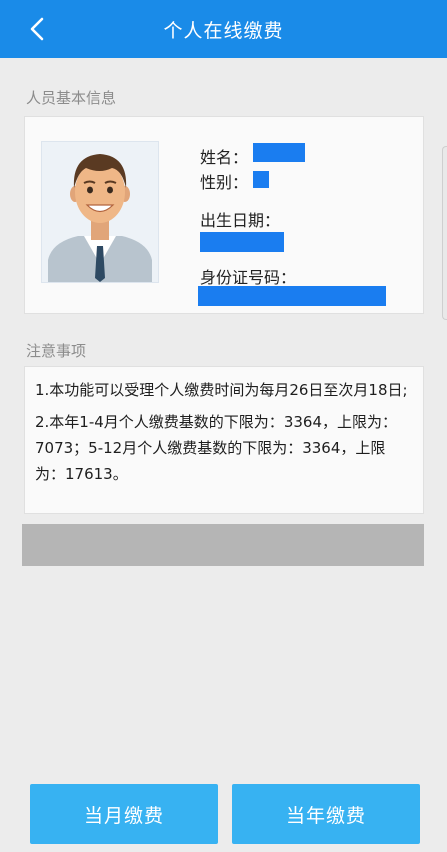 The width and height of the screenshot is (447, 852). What do you see at coordinates (221, 390) in the screenshot?
I see `notice-item-1: 1.本功能可以受理个人缴费时间为每月26日至次月18日;` at bounding box center [221, 390].